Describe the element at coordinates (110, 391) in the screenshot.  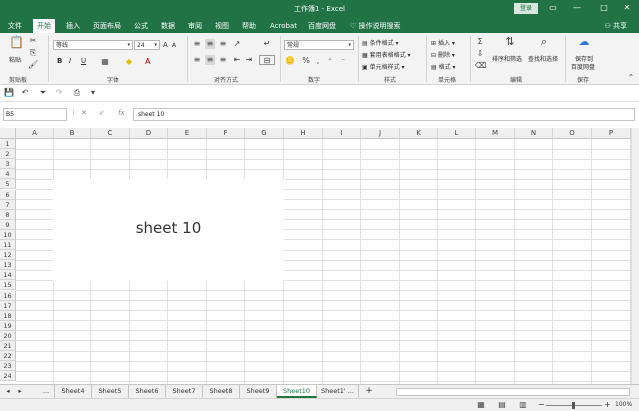
I see `sheet-tab-sheet5: Sheet5` at that location.